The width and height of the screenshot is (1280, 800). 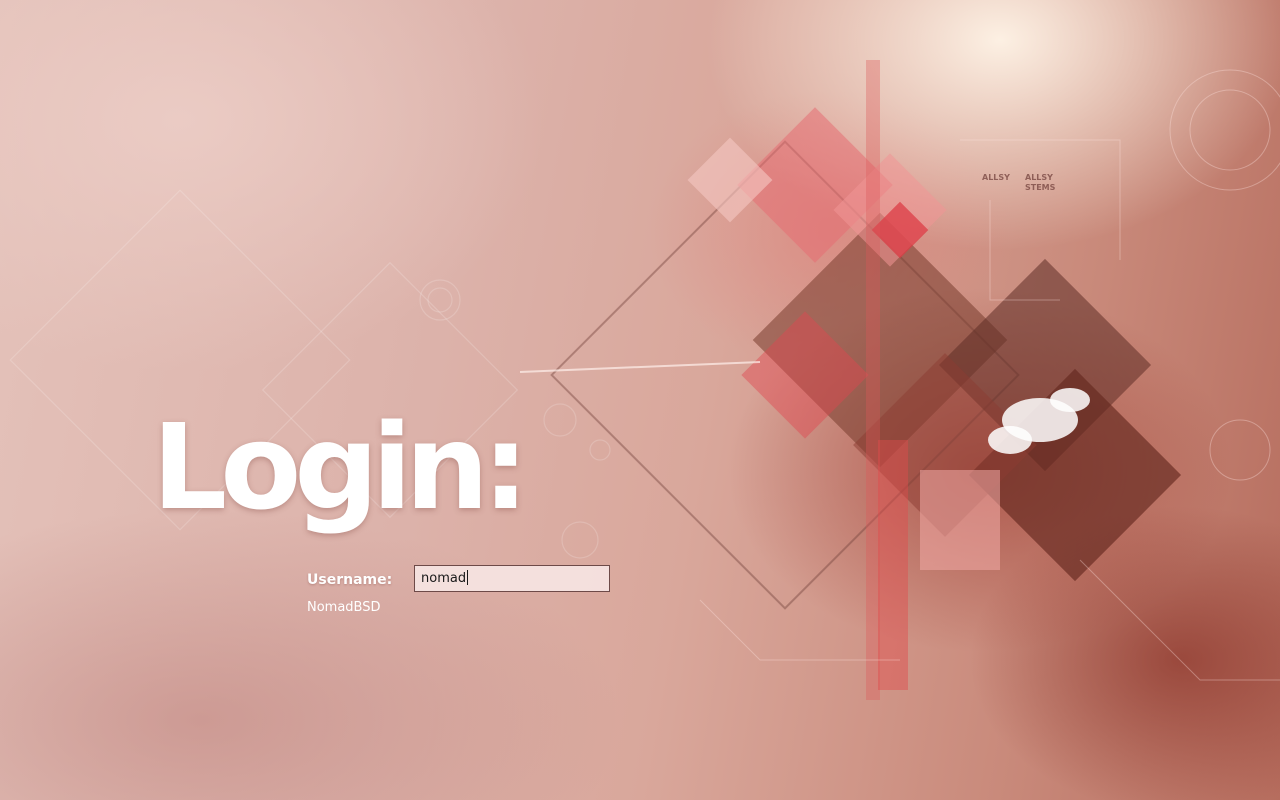 What do you see at coordinates (344, 607) in the screenshot?
I see `session-selector: NomadBSD` at bounding box center [344, 607].